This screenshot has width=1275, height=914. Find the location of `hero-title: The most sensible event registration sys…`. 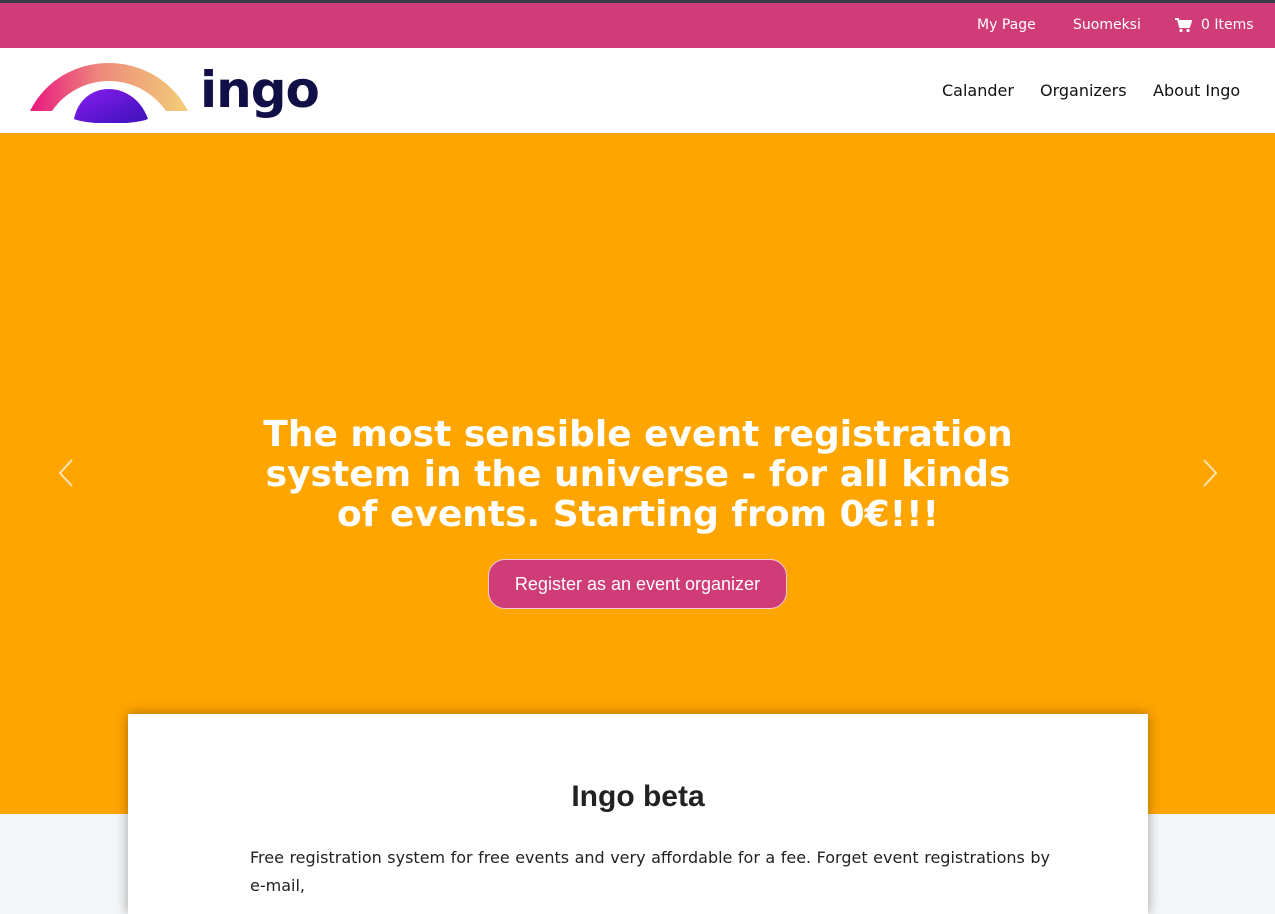

hero-title: The most sensible event registration sys… is located at coordinates (638, 474).